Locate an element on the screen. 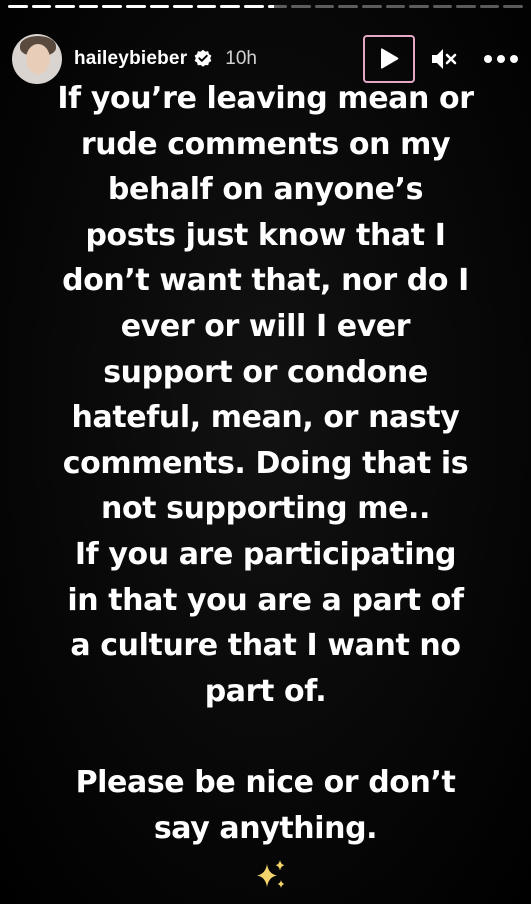 This screenshot has height=904, width=531. story-text-line: hateful, mean, or nasty is located at coordinates (265, 418).